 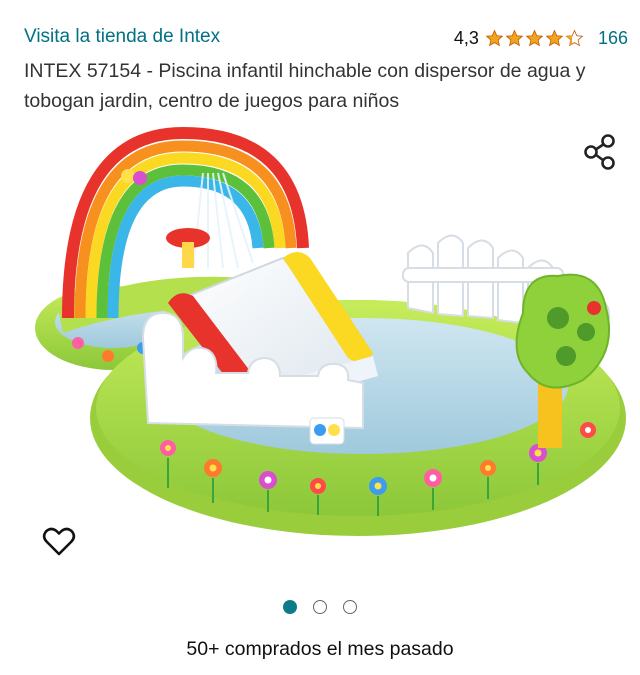 I want to click on rating-summary: 4,3 166, so click(x=541, y=38).